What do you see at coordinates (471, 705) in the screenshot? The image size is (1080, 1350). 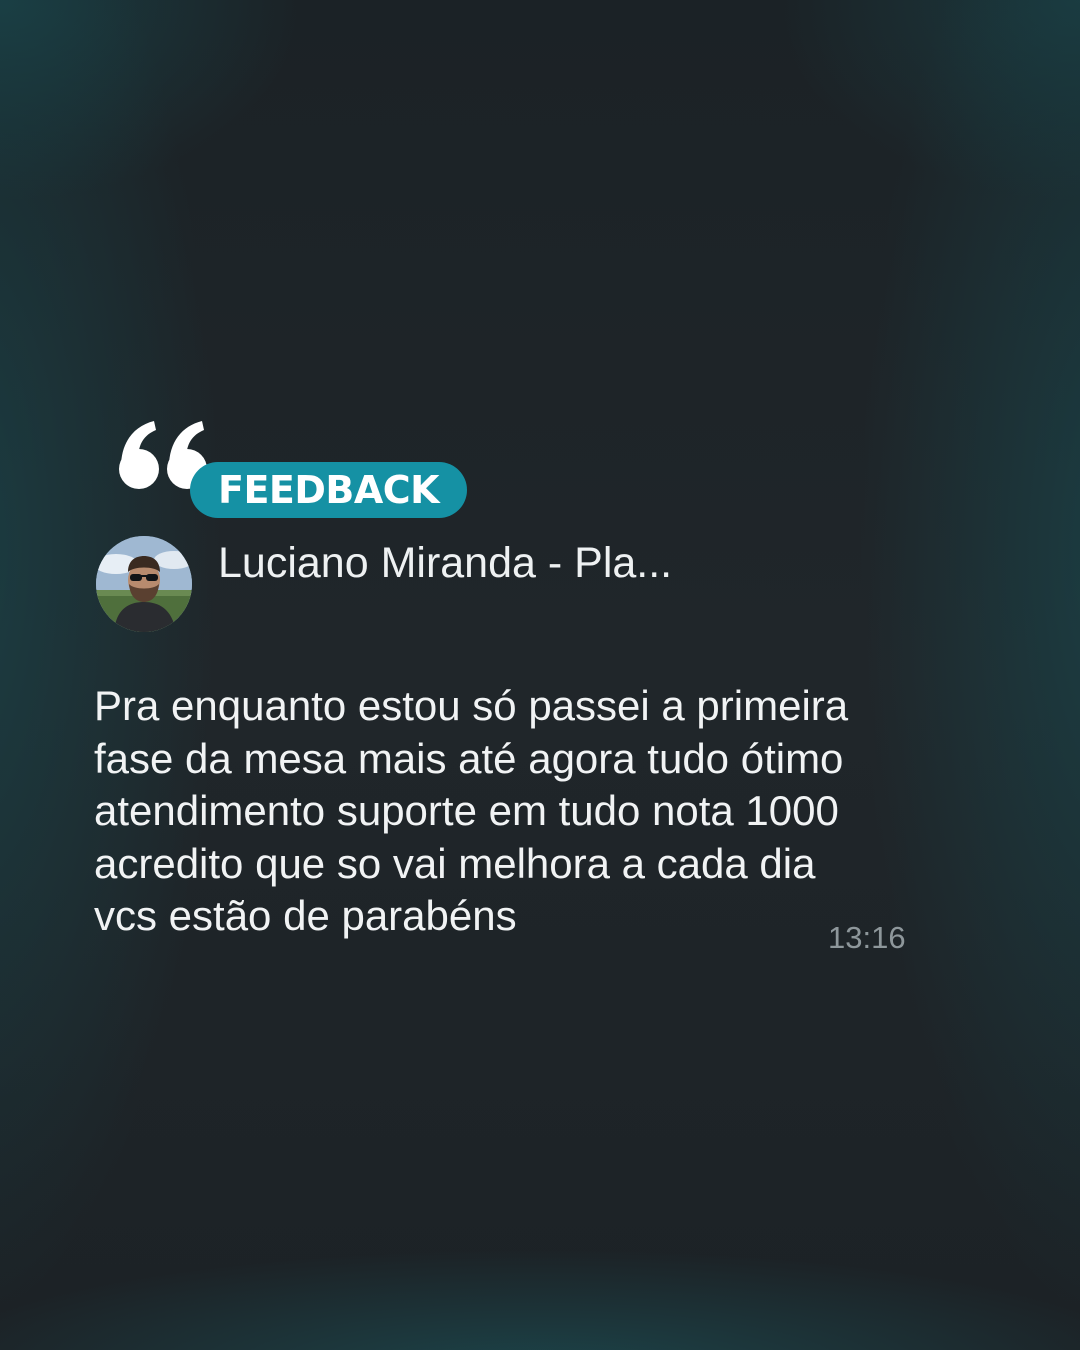 I see `message-line: Pra enquanto estou só passei a primeira` at bounding box center [471, 705].